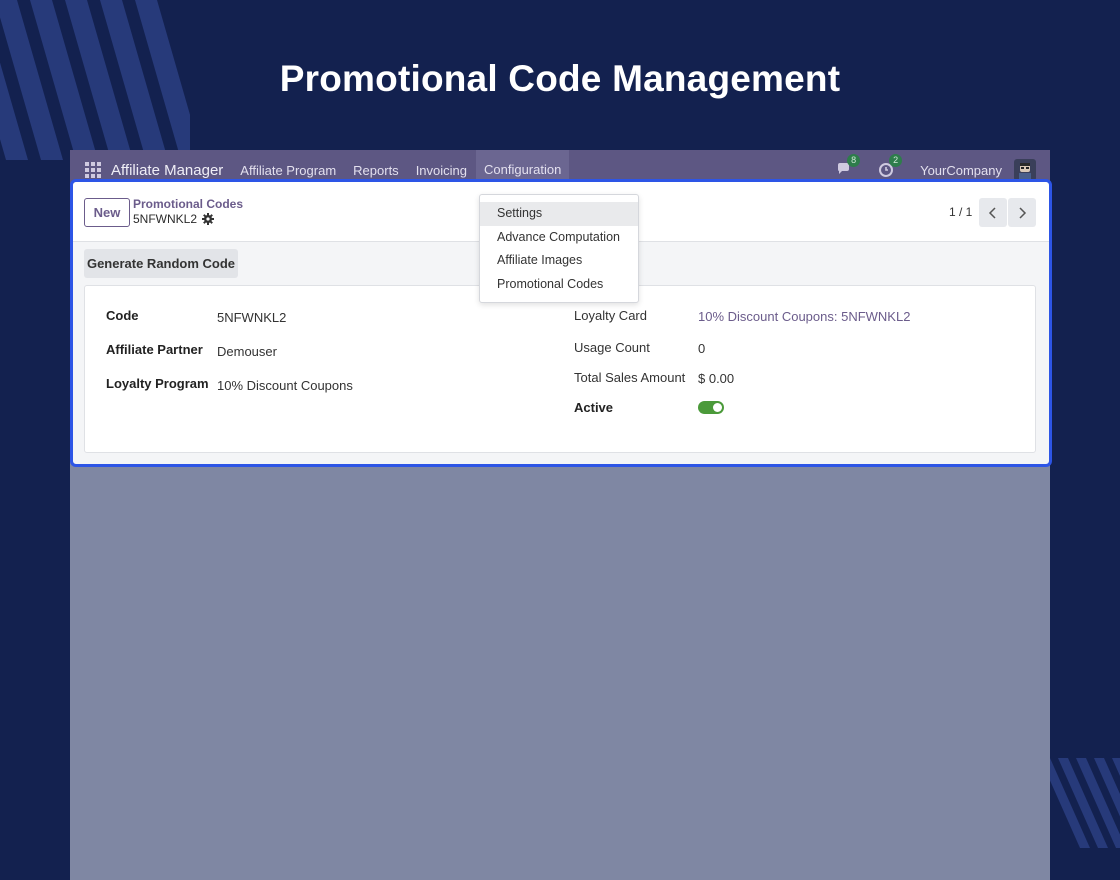  What do you see at coordinates (247, 351) in the screenshot?
I see `field-value-affiliate-partner: Demouser` at bounding box center [247, 351].